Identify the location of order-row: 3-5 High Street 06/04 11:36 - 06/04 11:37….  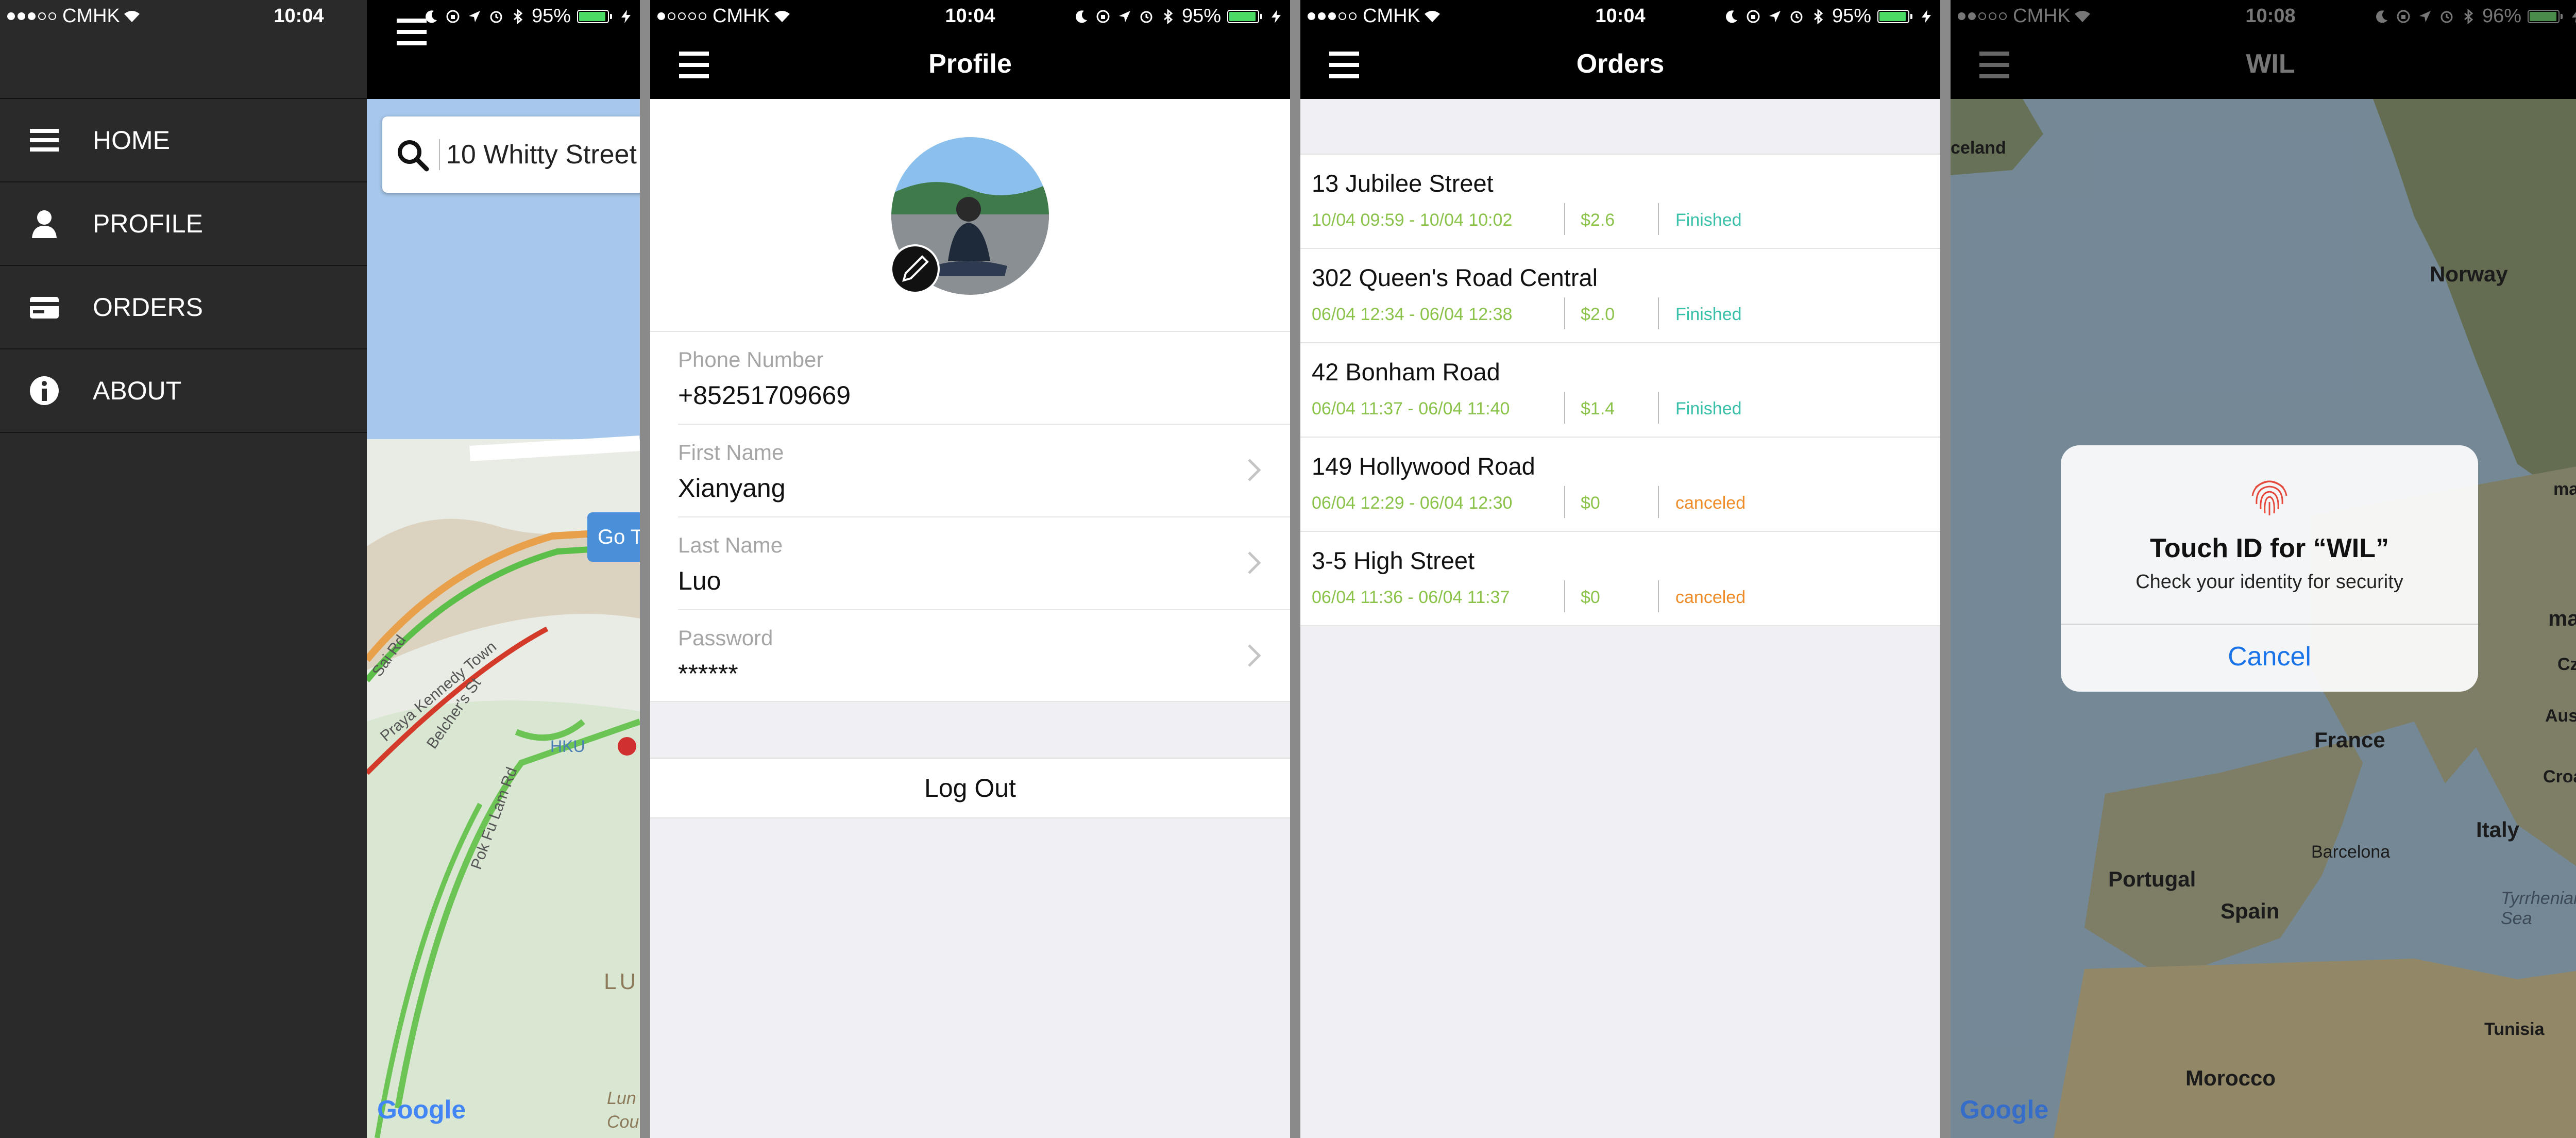
(1620, 579).